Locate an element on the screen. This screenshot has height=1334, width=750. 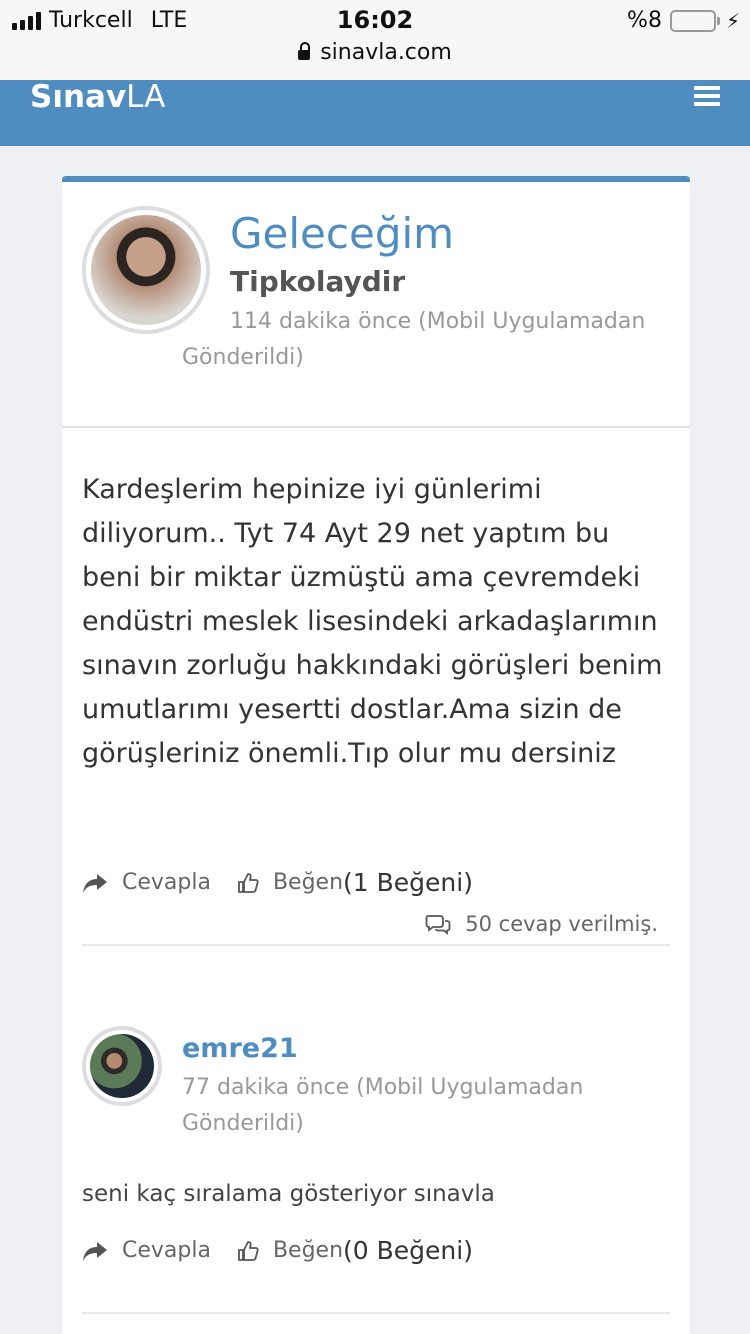
reply-avatar is located at coordinates (122, 1066).